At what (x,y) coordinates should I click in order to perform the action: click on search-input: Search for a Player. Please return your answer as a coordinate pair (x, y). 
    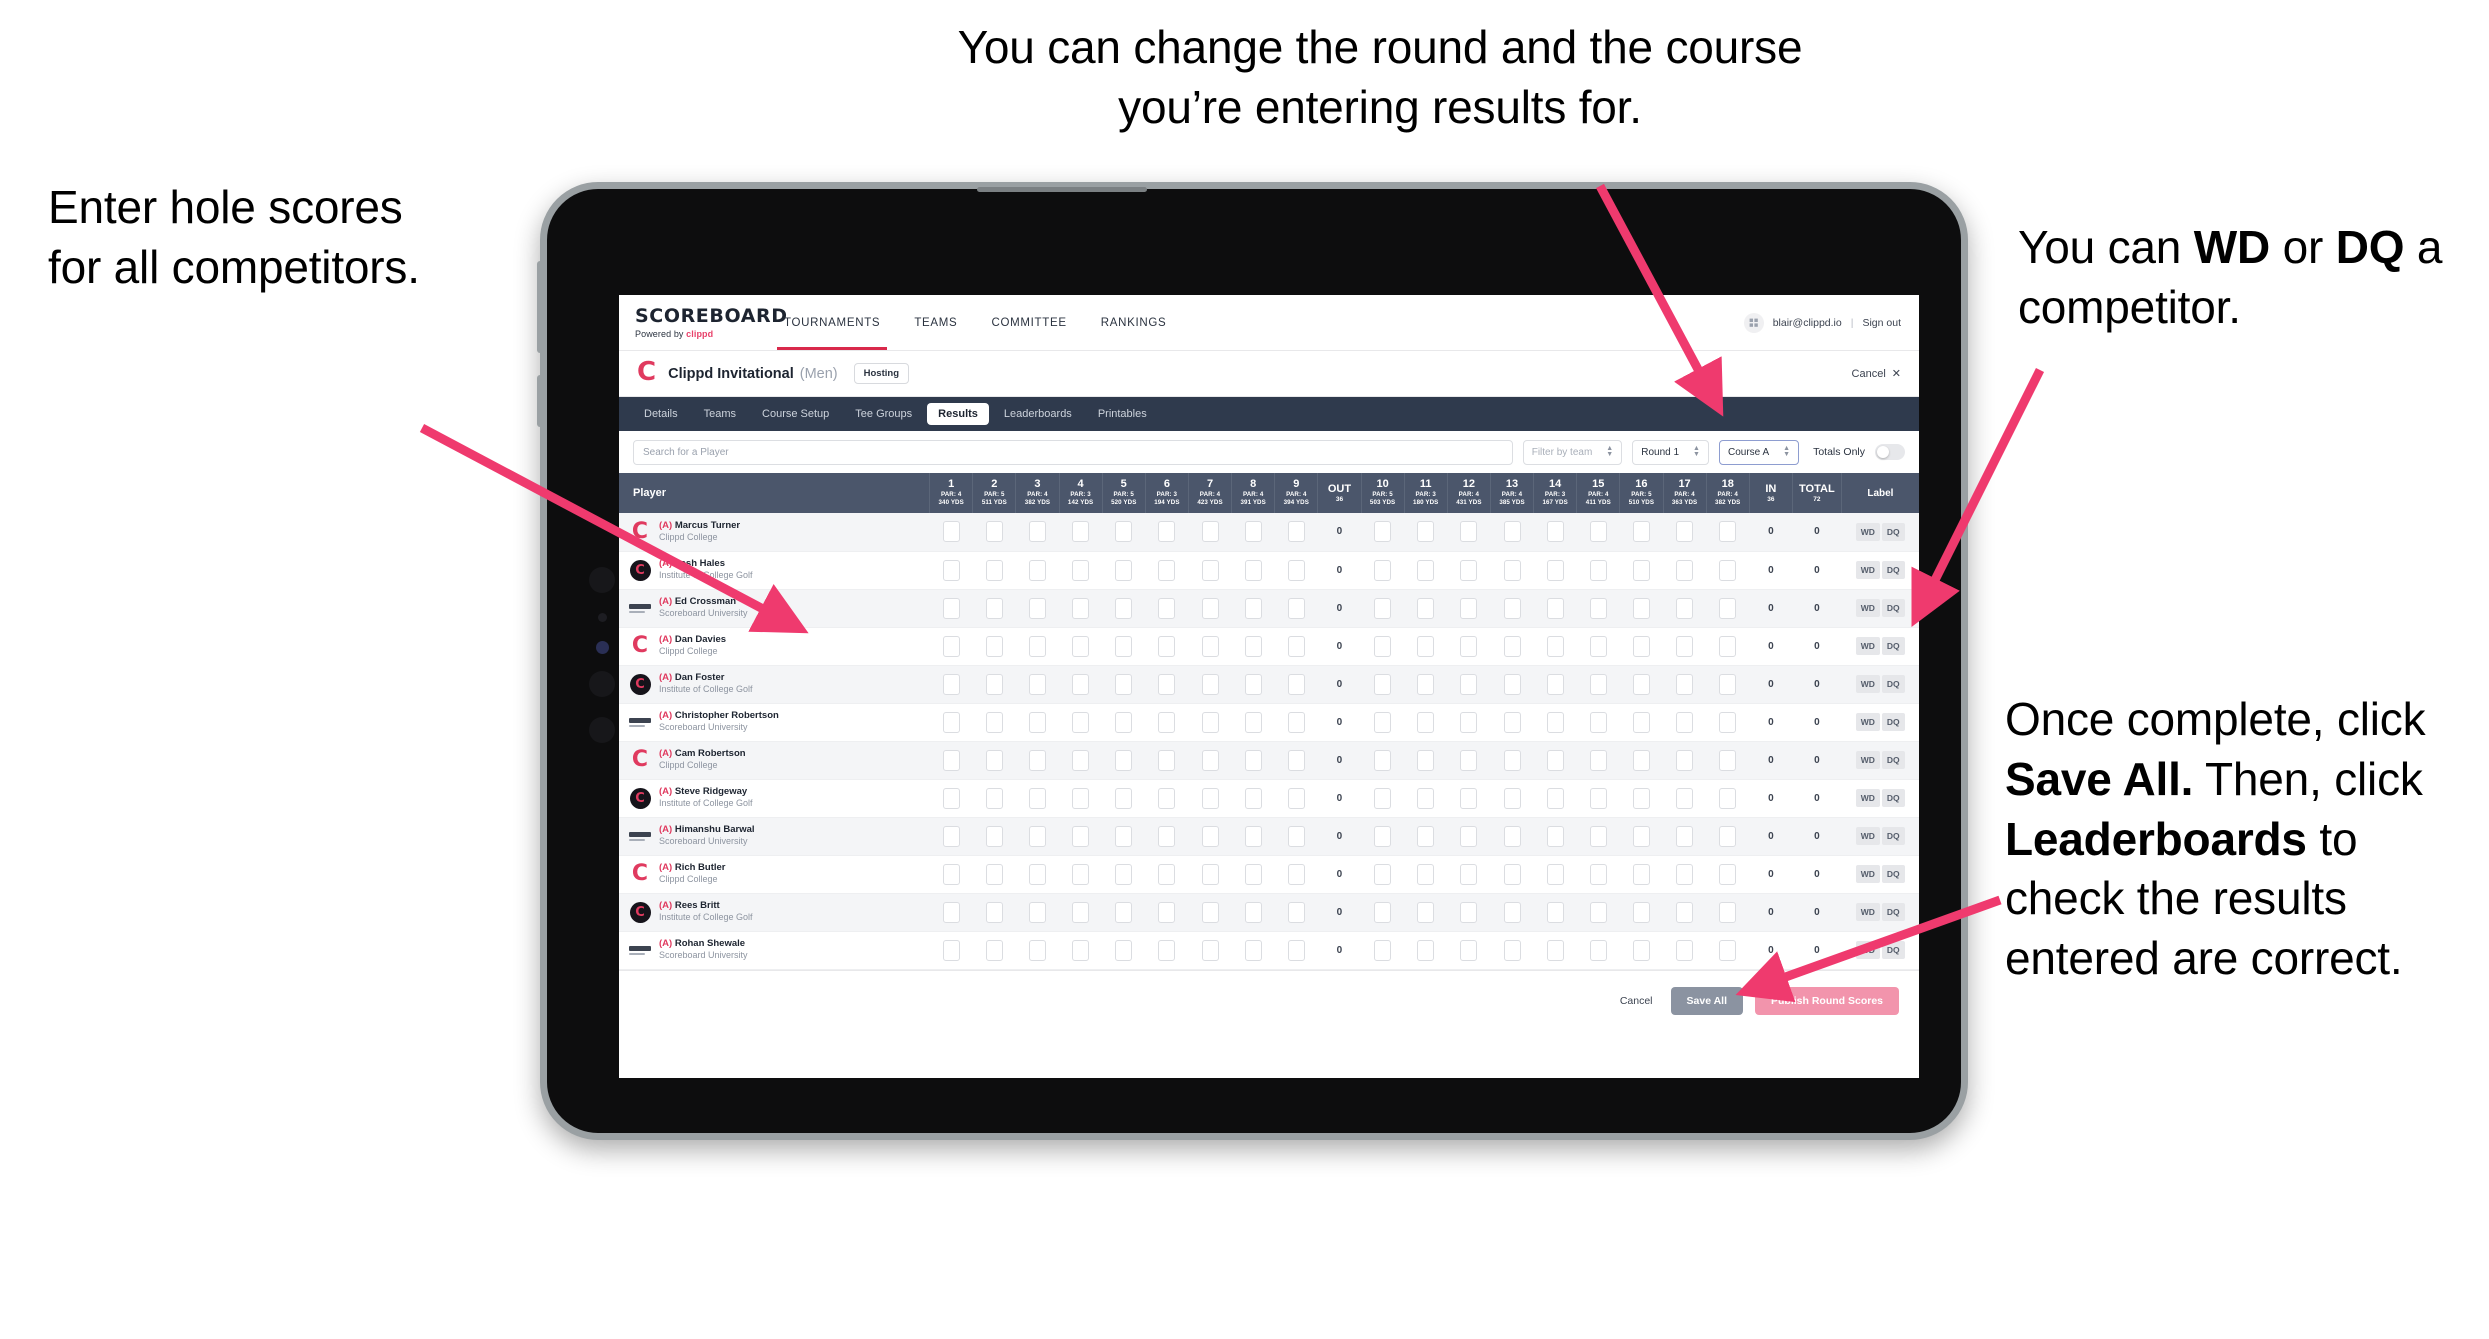
    Looking at the image, I should click on (1073, 452).